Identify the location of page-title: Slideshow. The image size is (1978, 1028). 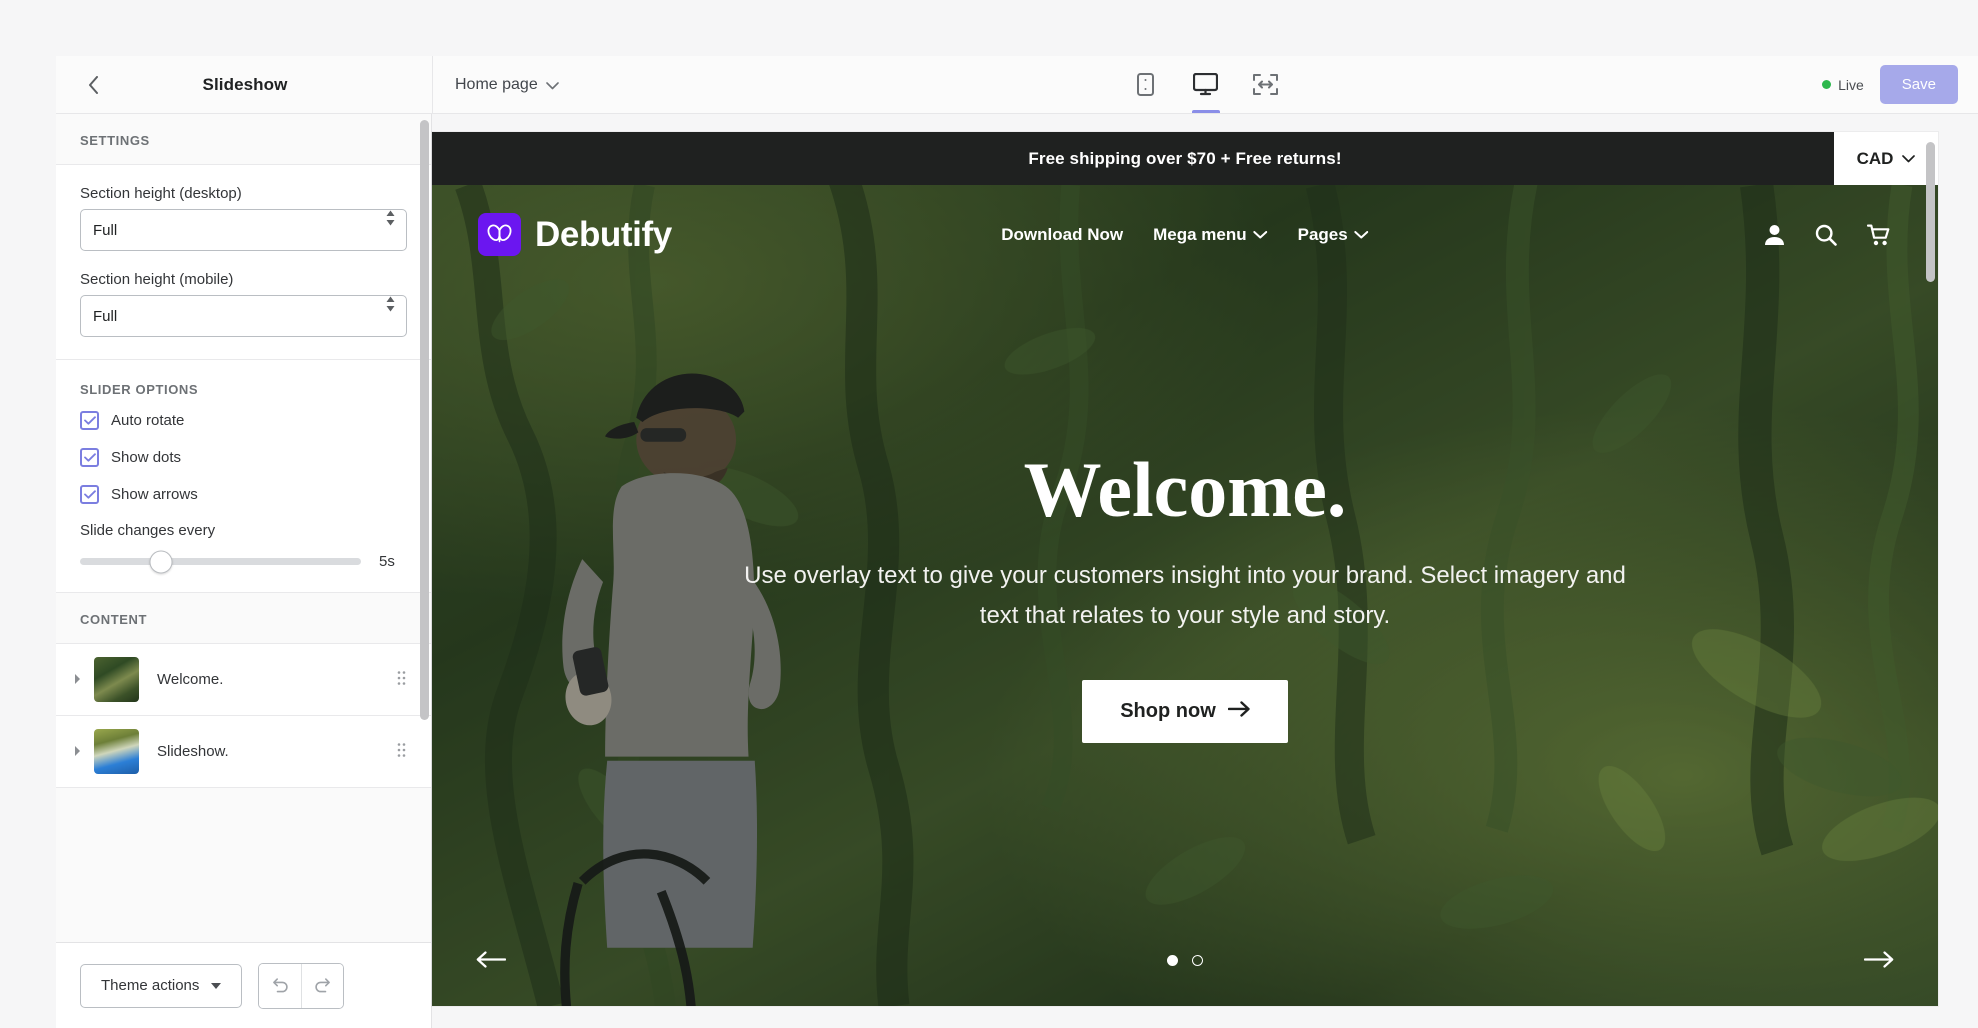
(245, 84).